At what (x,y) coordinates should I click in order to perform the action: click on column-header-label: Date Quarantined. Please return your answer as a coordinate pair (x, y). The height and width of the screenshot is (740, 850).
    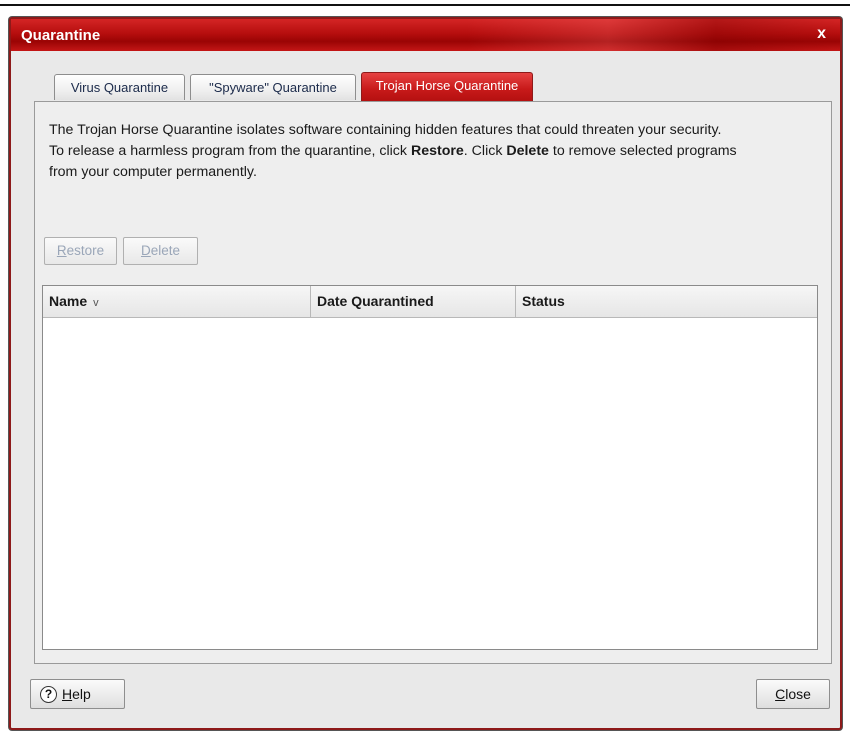
    Looking at the image, I should click on (375, 301).